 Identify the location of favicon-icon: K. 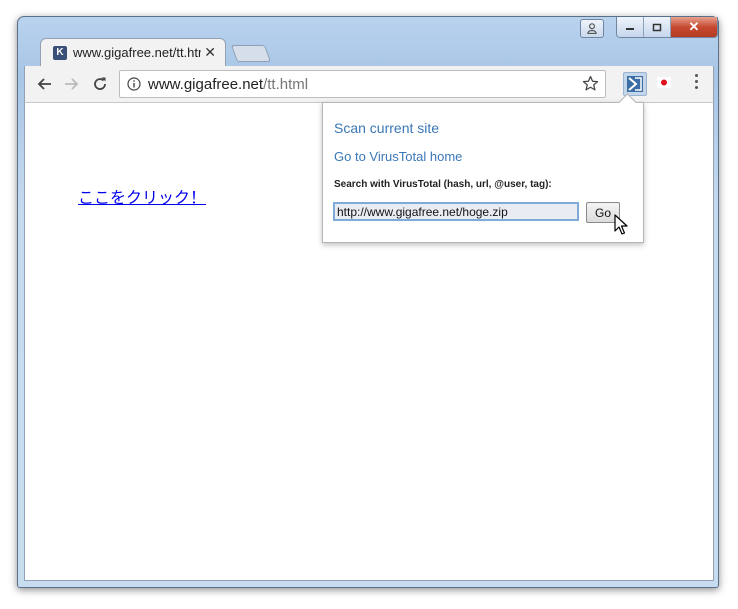
(60, 52).